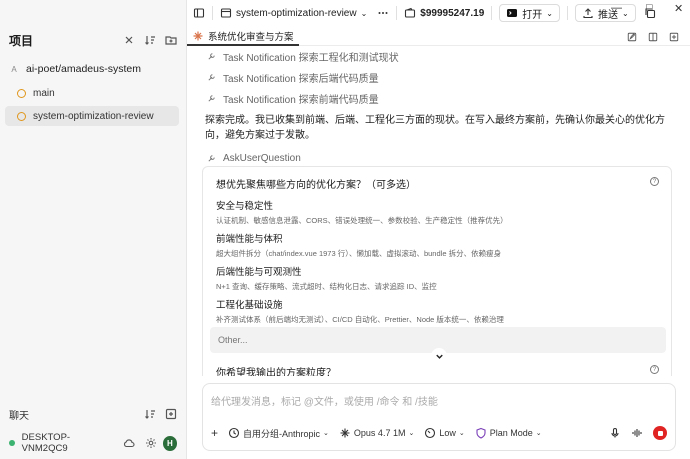 This screenshot has width=690, height=459. What do you see at coordinates (19, 416) in the screenshot?
I see `chat-label: 聊天` at bounding box center [19, 416].